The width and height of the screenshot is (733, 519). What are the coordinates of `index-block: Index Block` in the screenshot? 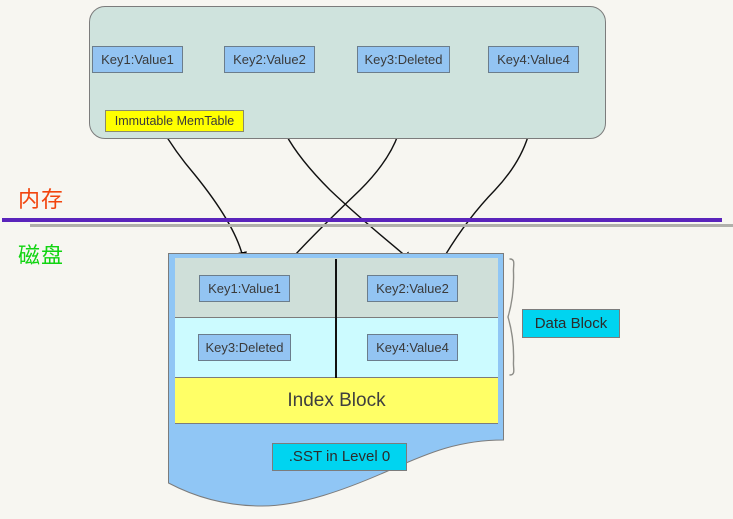 It's located at (336, 401).